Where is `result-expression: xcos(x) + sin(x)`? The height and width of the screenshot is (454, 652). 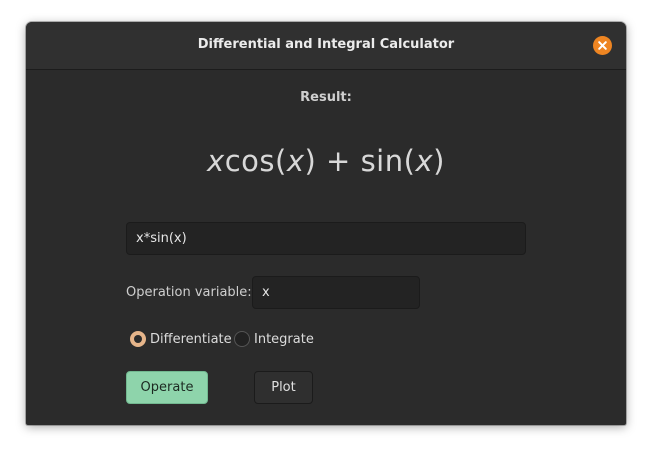
result-expression: xcos(x) + sin(x) is located at coordinates (326, 161).